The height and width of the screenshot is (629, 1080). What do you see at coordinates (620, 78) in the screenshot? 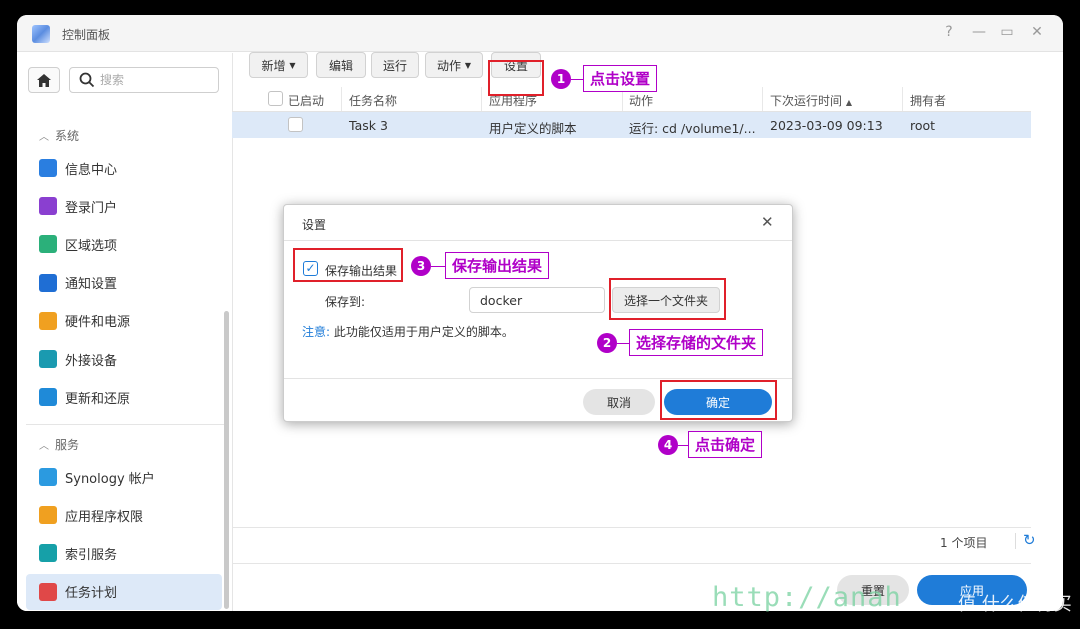
I see `callout-1: 点击设置` at bounding box center [620, 78].